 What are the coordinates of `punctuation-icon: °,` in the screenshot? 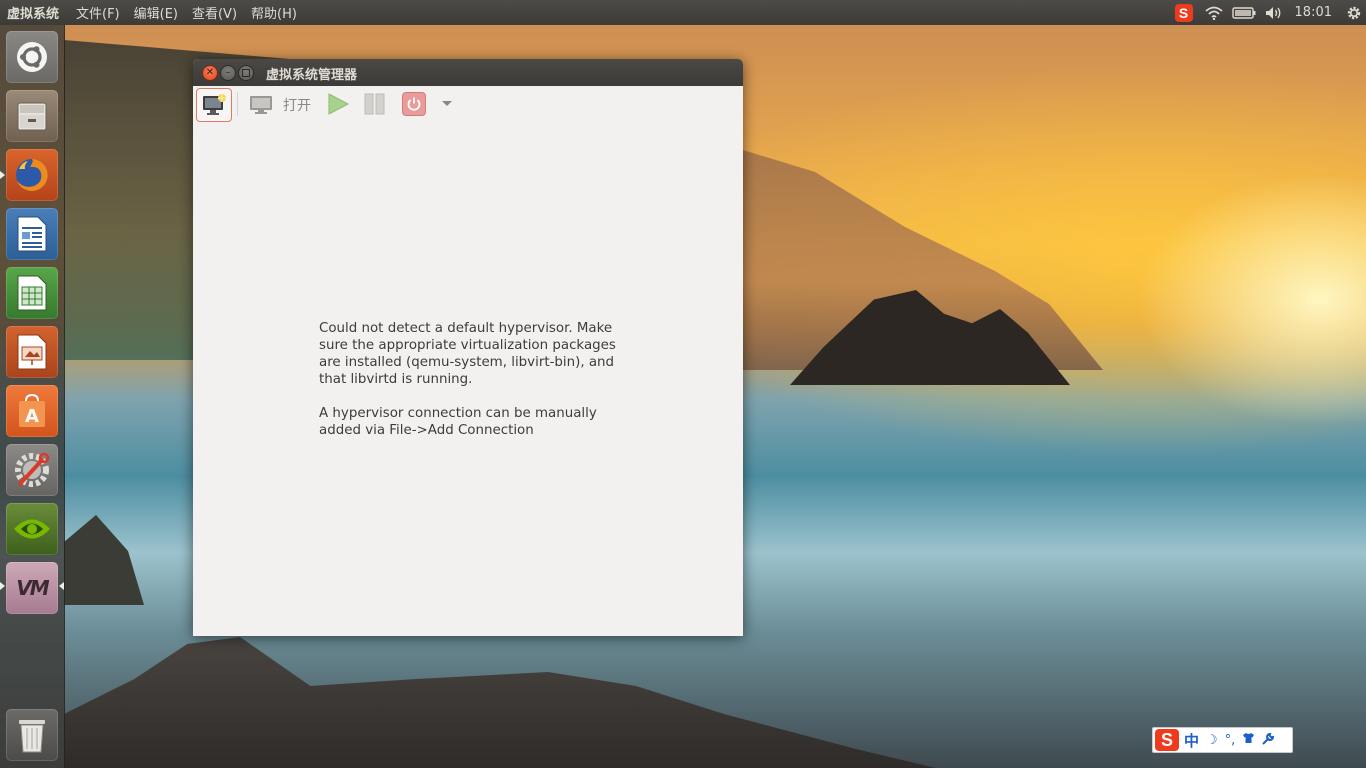 It's located at (1230, 740).